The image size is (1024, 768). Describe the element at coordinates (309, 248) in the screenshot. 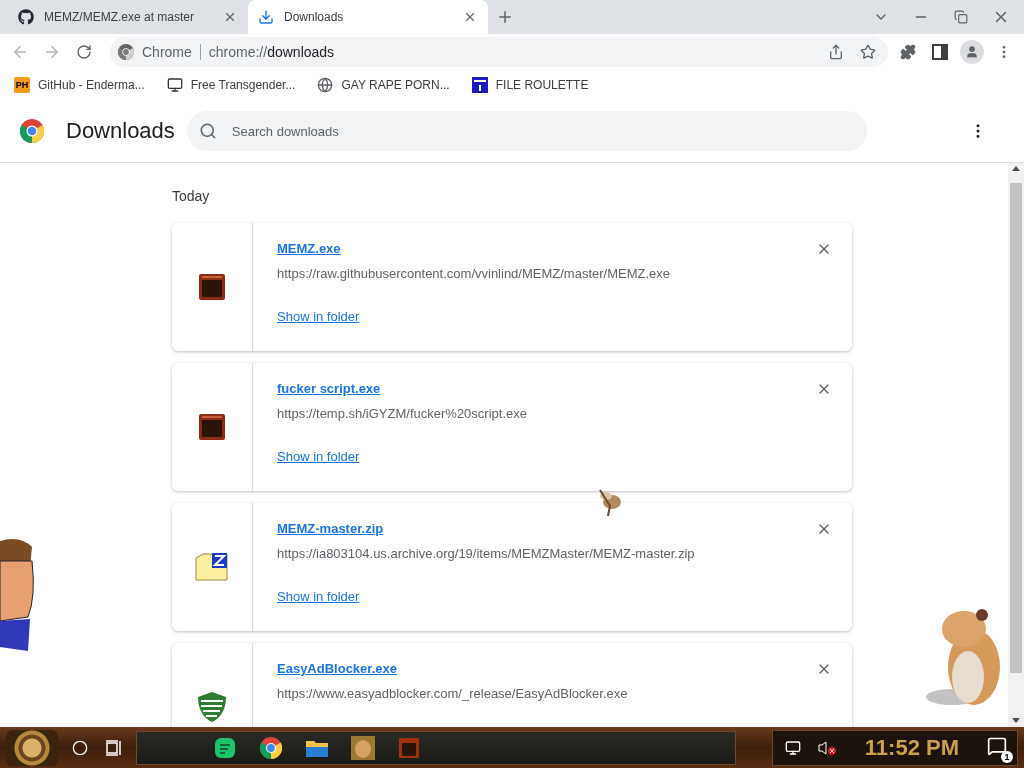

I see `file-name-link: MEMZ.exe` at that location.